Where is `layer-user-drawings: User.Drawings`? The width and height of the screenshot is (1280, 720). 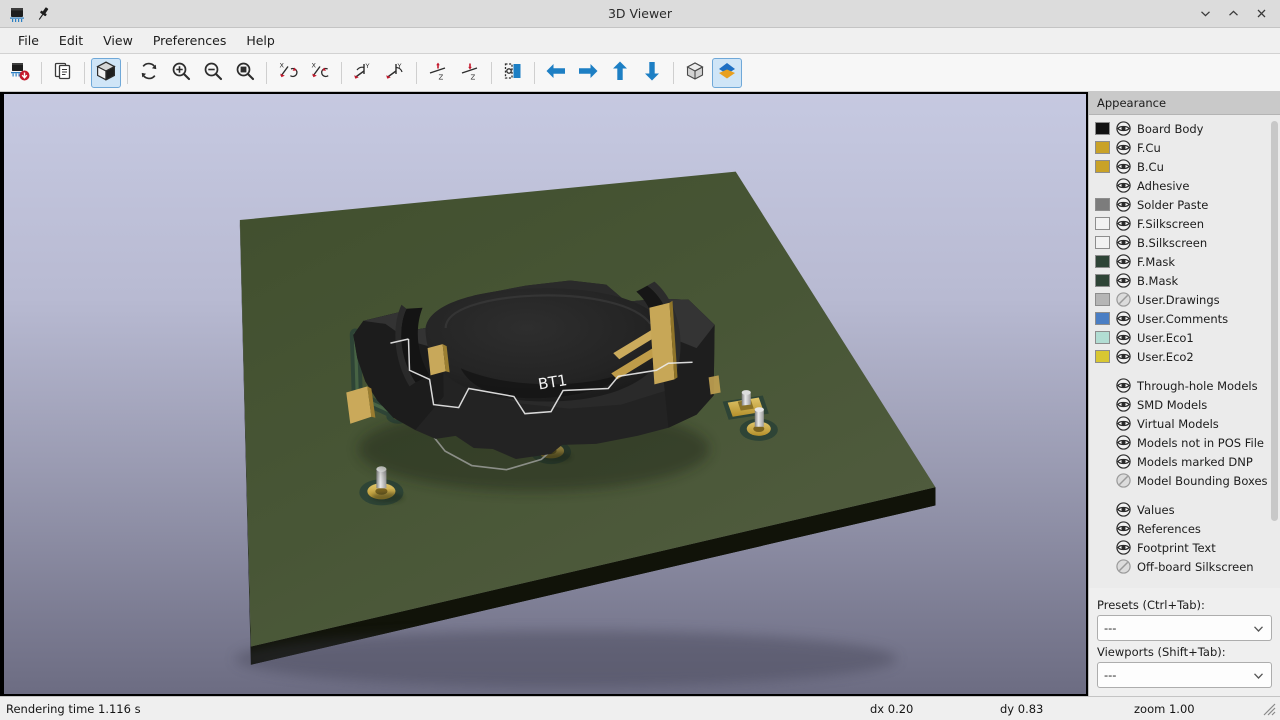 layer-user-drawings: User.Drawings is located at coordinates (1184, 299).